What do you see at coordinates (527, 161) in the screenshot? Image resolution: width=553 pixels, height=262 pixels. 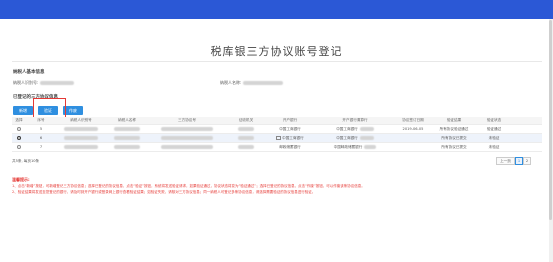 I see `pager-page-2: 2` at bounding box center [527, 161].